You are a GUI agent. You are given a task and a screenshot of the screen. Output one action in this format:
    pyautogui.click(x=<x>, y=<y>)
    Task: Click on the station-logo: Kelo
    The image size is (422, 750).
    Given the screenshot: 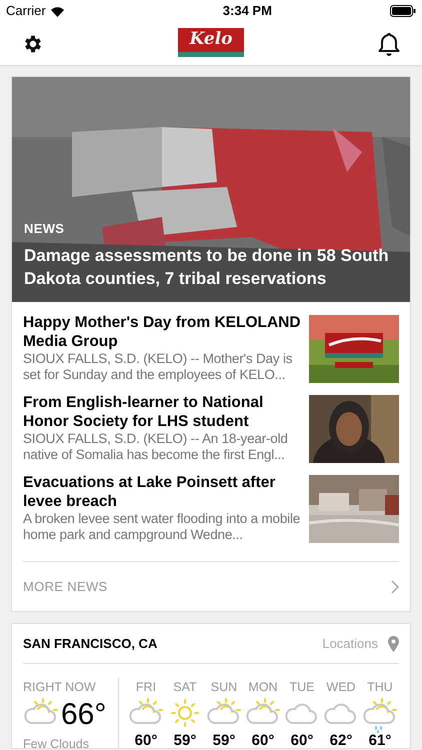 What is the action you would take?
    pyautogui.click(x=211, y=44)
    